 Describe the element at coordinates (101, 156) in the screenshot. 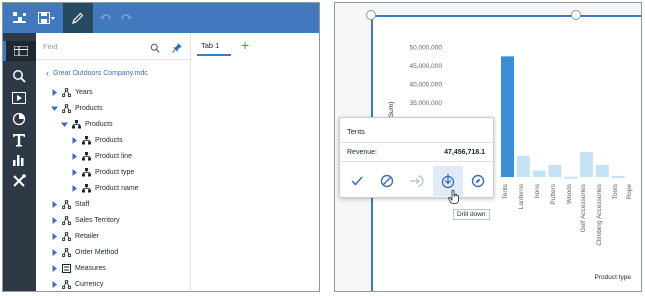

I see `tree-item: Product line` at that location.